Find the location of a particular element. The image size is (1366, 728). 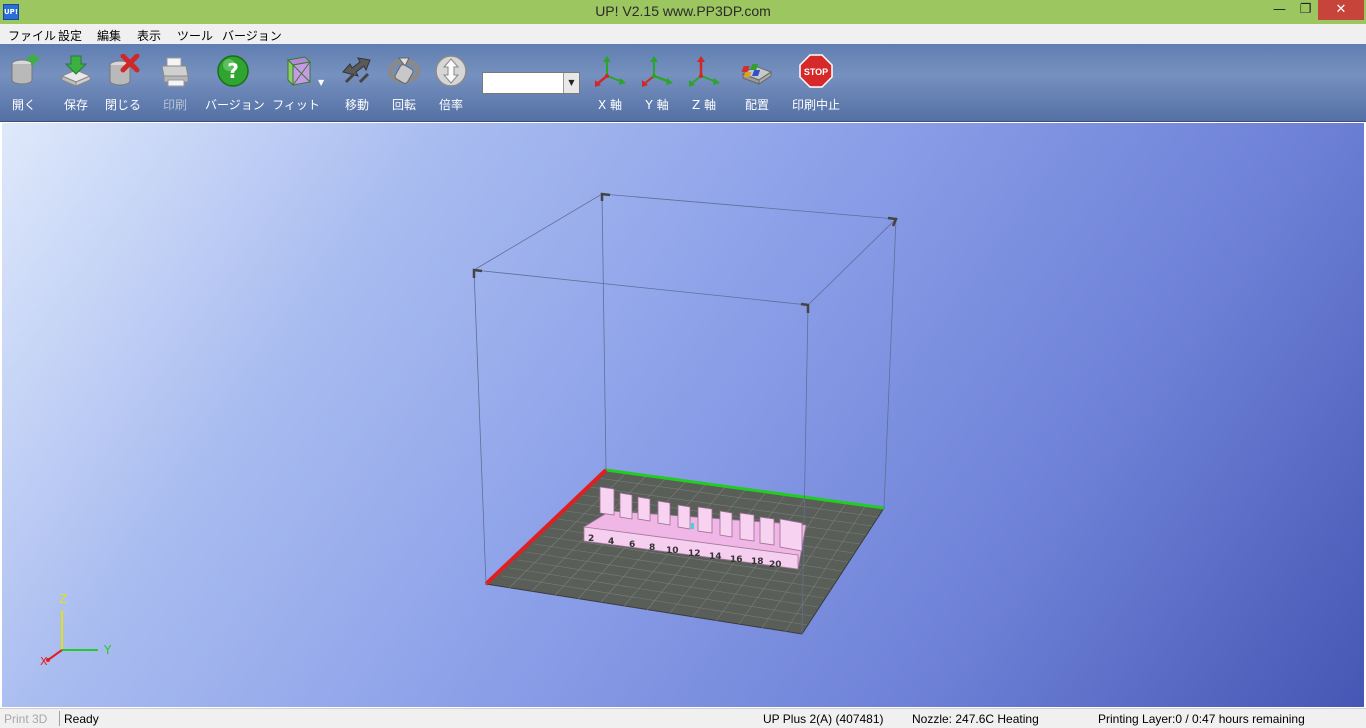

model-label-10: 10 is located at coordinates (672, 551).